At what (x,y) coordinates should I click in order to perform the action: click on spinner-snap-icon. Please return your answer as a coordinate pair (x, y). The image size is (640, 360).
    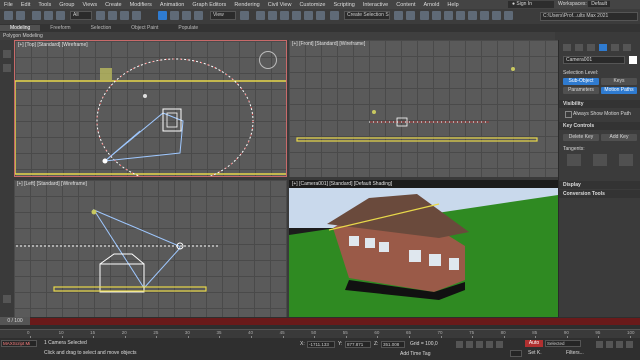
    Looking at the image, I should click on (320, 15).